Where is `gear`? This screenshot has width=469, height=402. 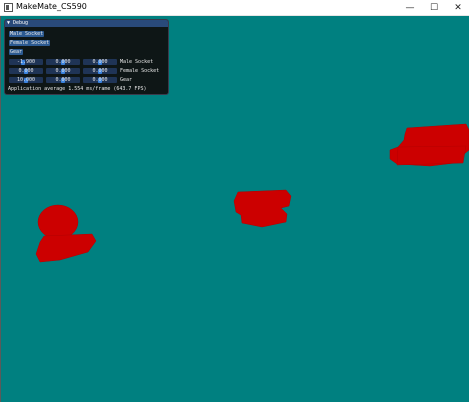 gear is located at coordinates (429, 145).